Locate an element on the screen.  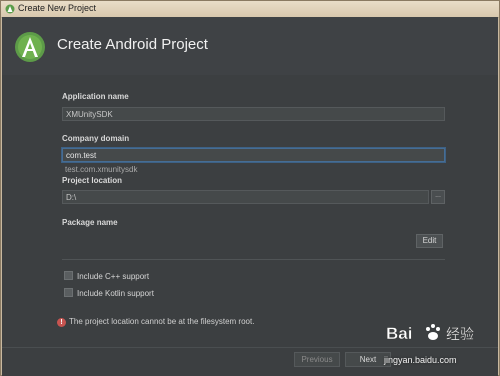
page-title: Create Android Project is located at coordinates (132, 44).